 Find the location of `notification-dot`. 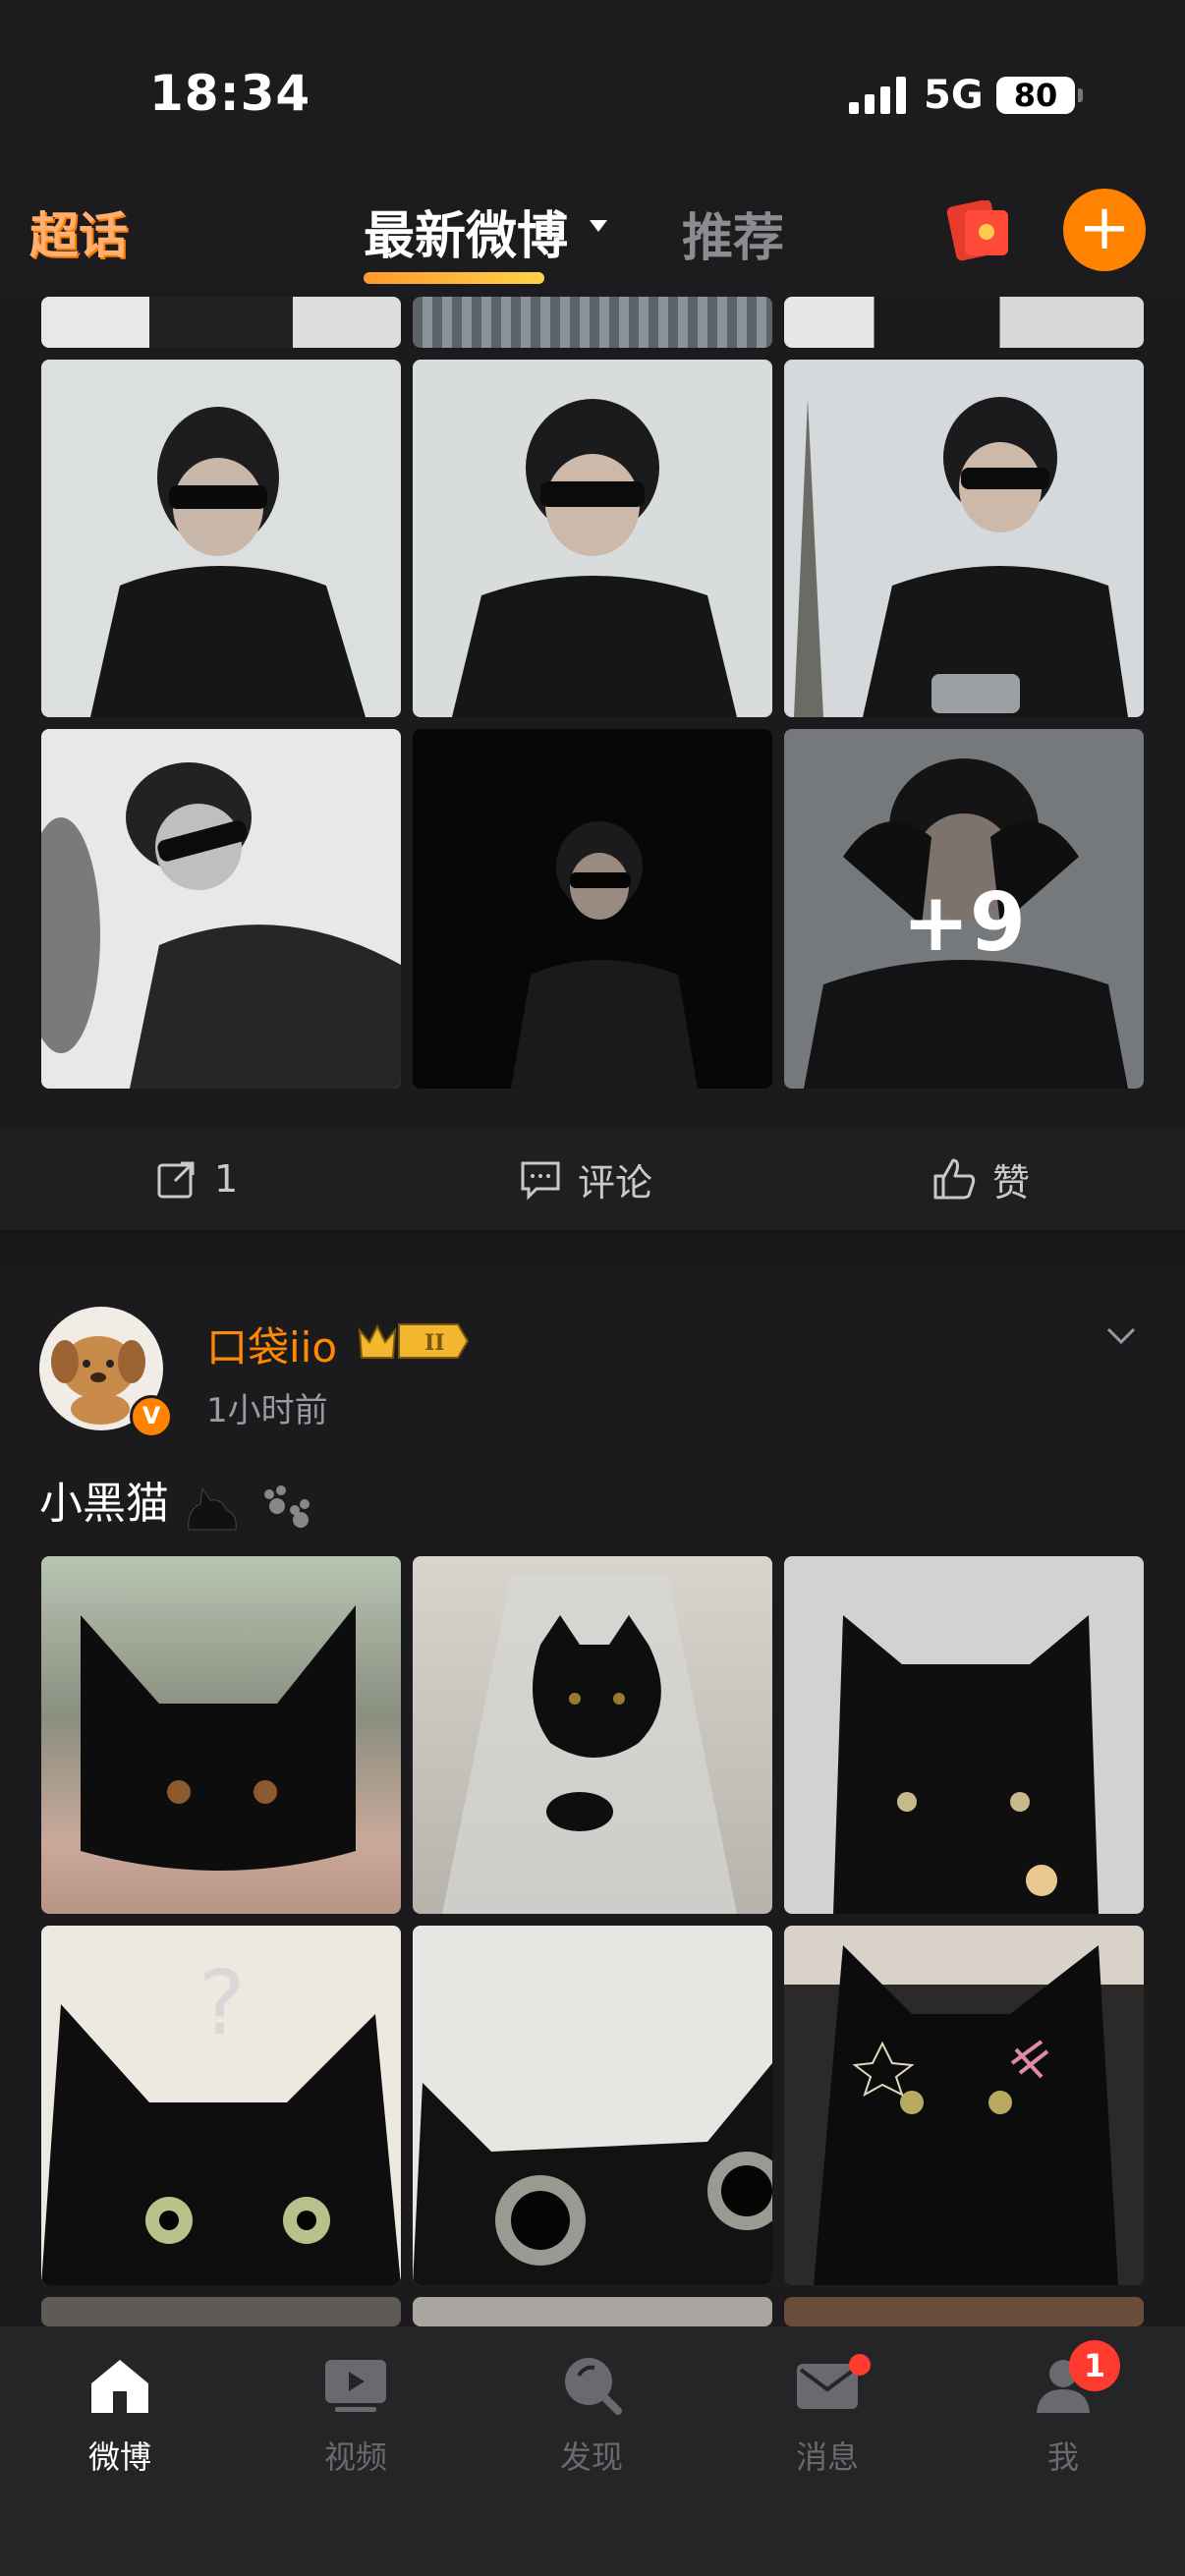

notification-dot is located at coordinates (860, 2365).